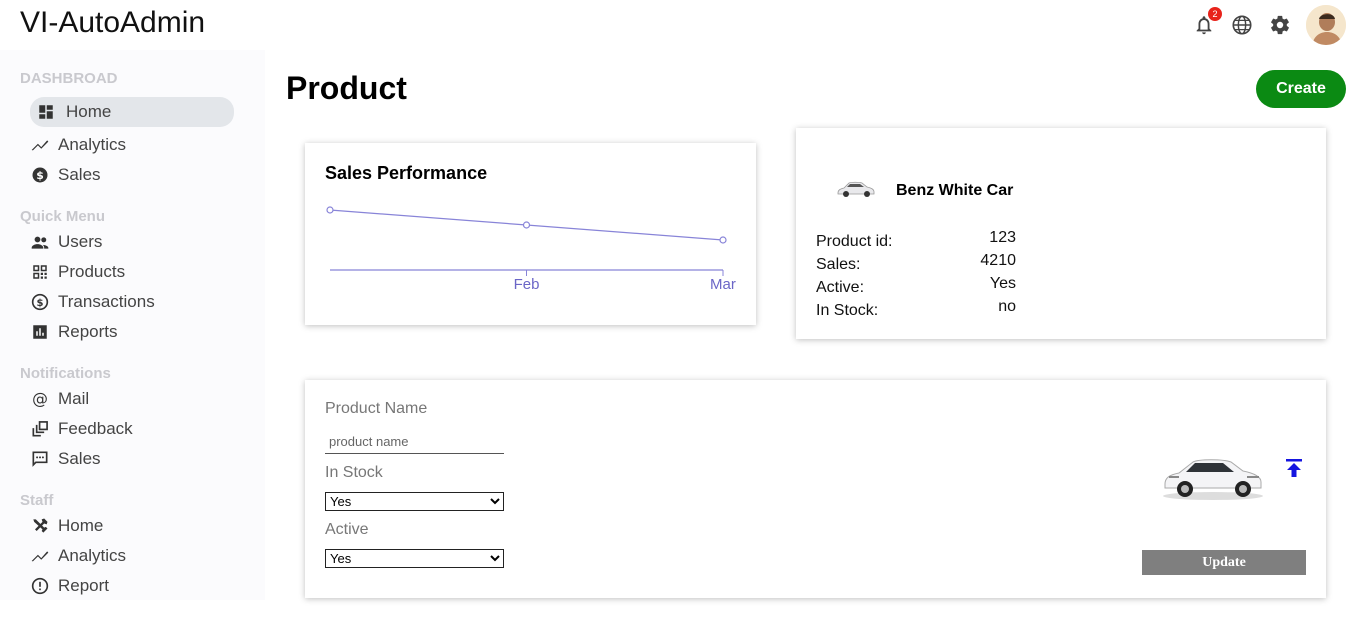 The height and width of the screenshot is (638, 1366). I want to click on product-name: Benz White Car, so click(955, 190).